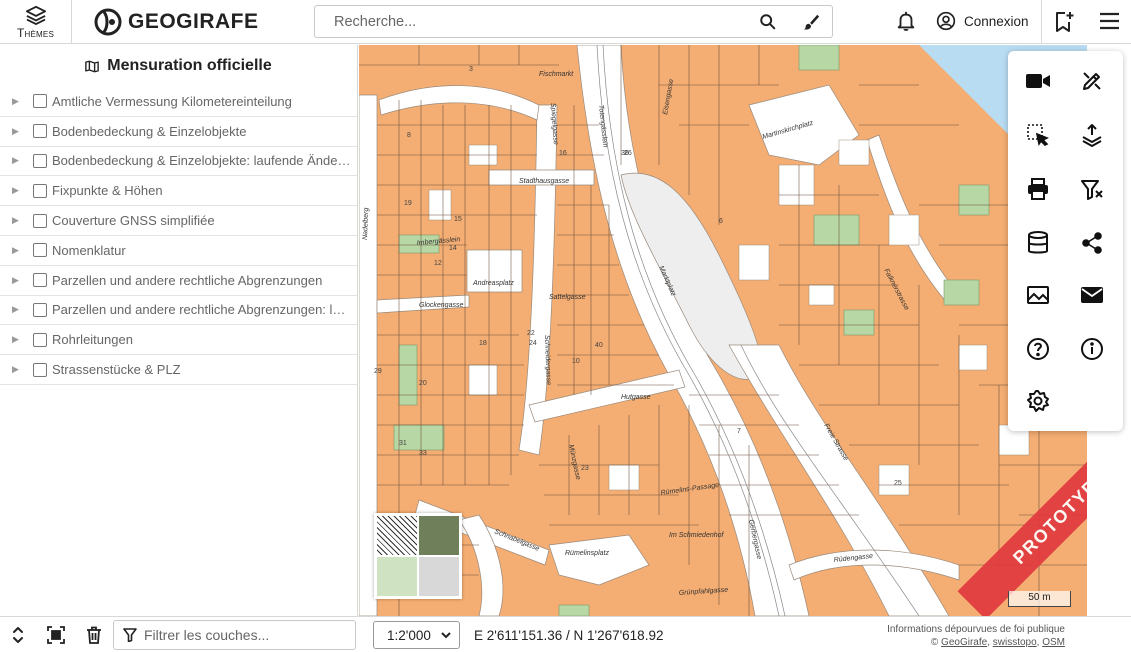 This screenshot has width=1131, height=652. Describe the element at coordinates (397, 576) in the screenshot. I see `basemap-thumb-topo` at that location.